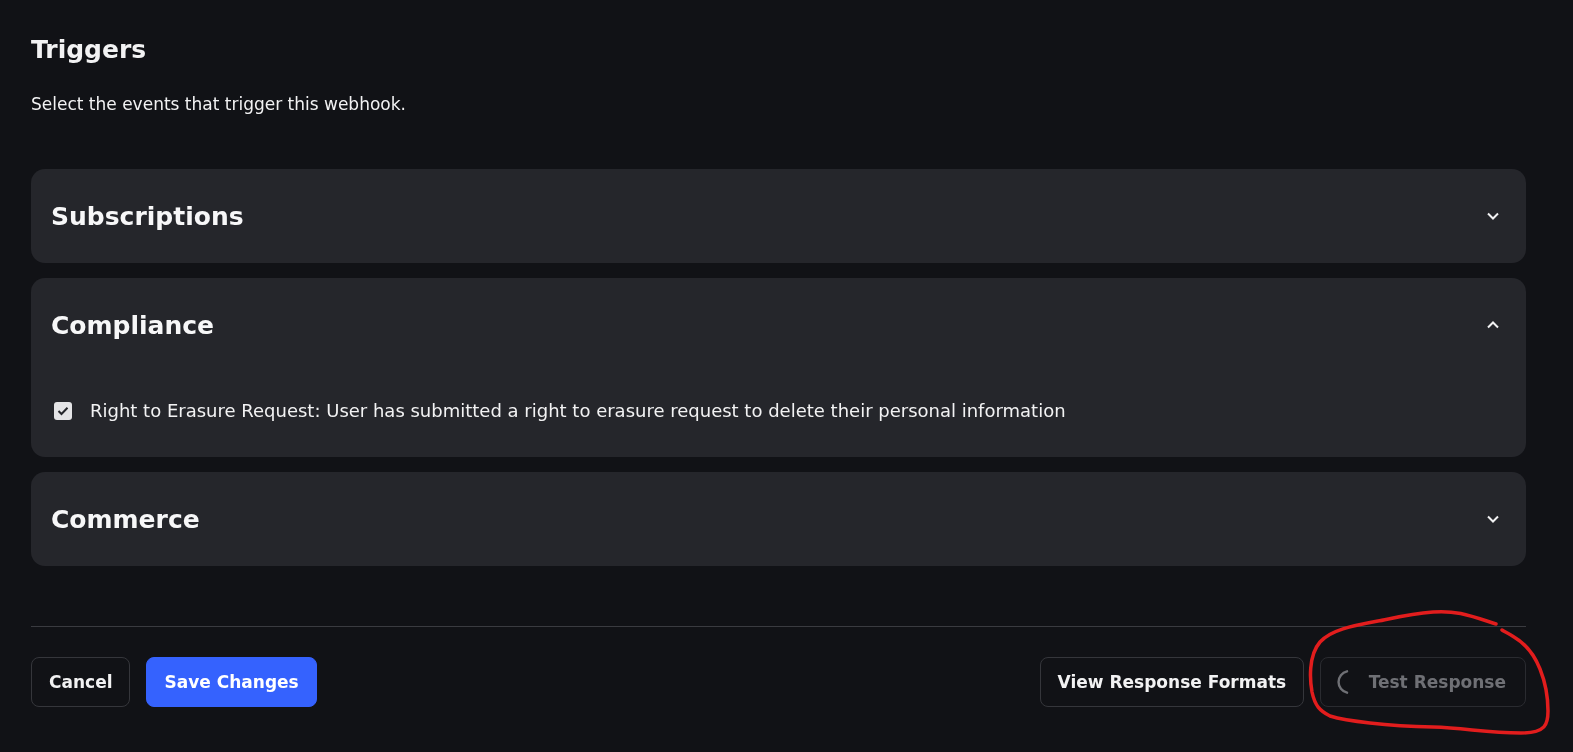  I want to click on primary-button: Save Changes, so click(231, 682).